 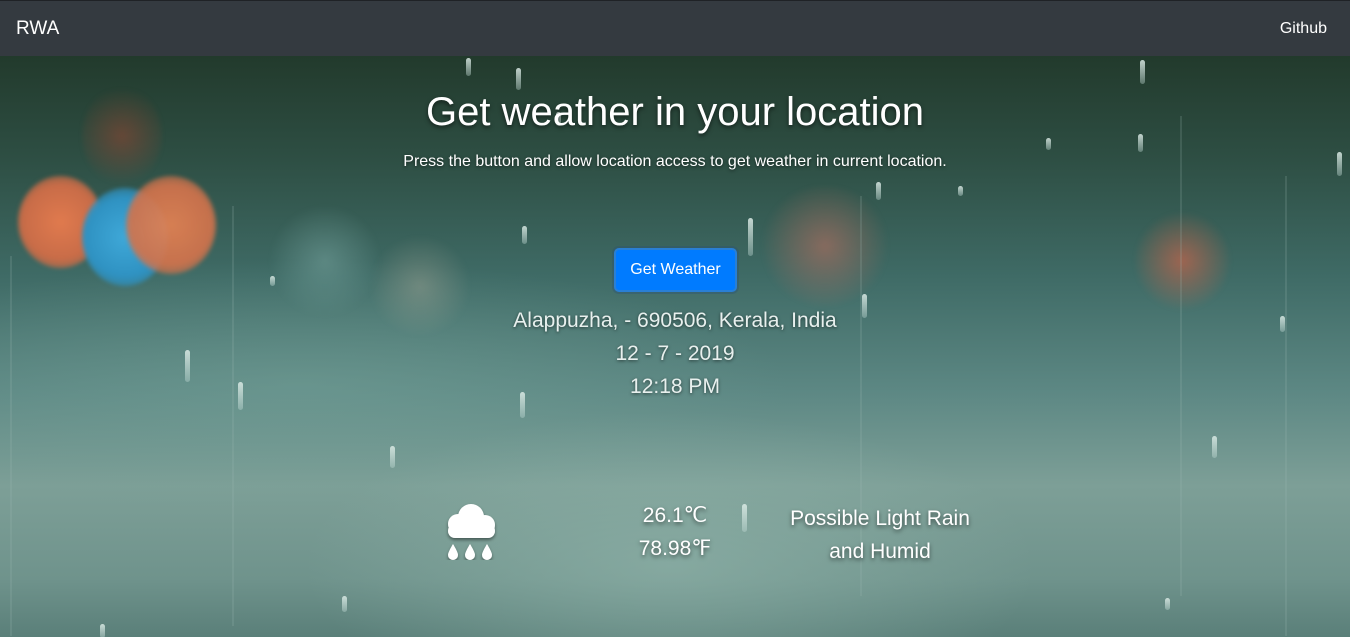 I want to click on cloud-rain-icon, so click(x=471, y=532).